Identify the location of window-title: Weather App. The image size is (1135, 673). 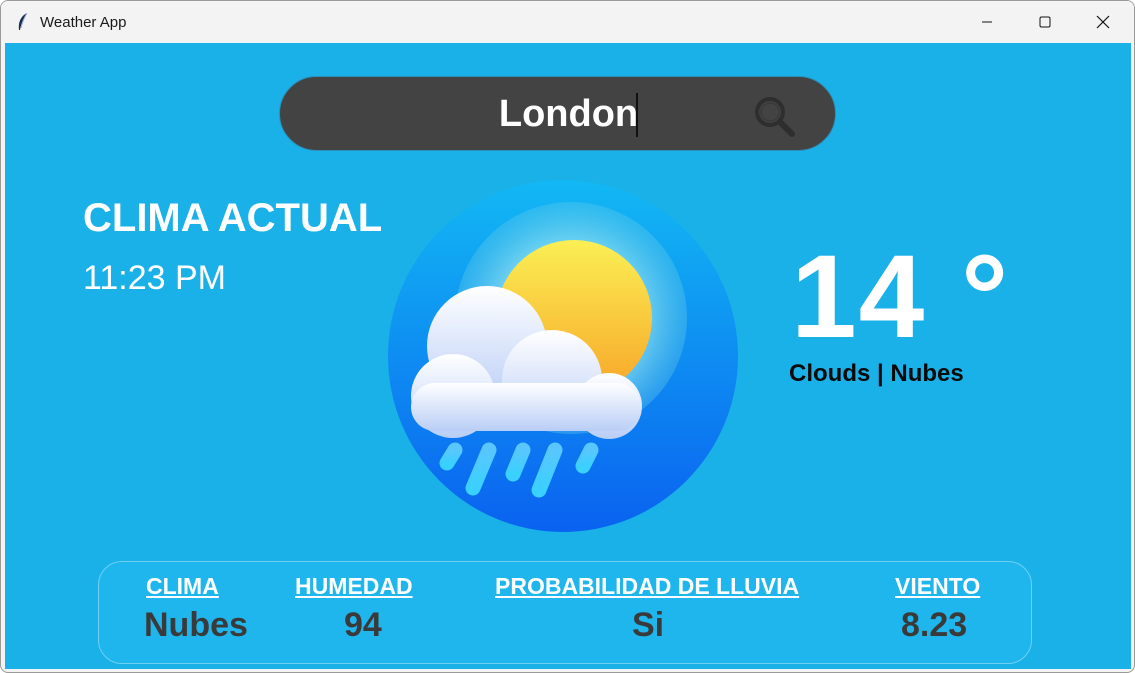
(83, 22).